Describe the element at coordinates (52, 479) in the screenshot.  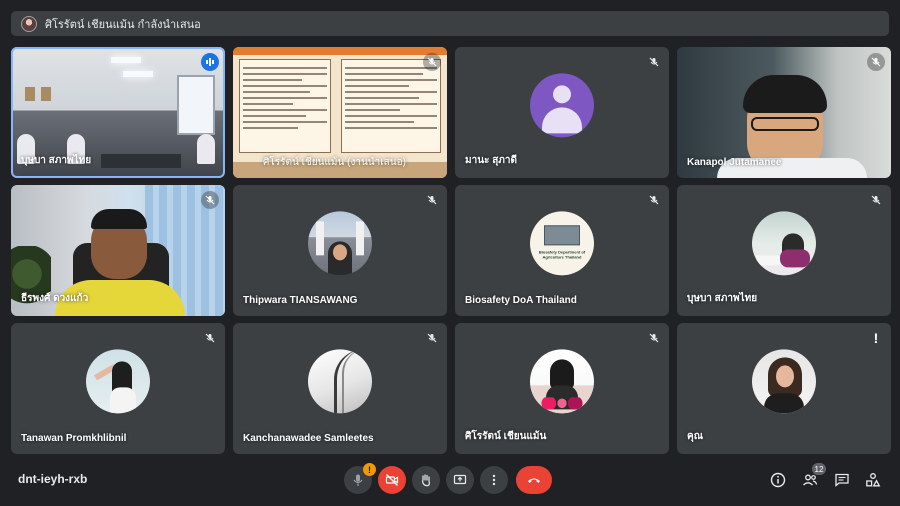
I see `meeting-code: dnt-ieyh-rxb` at that location.